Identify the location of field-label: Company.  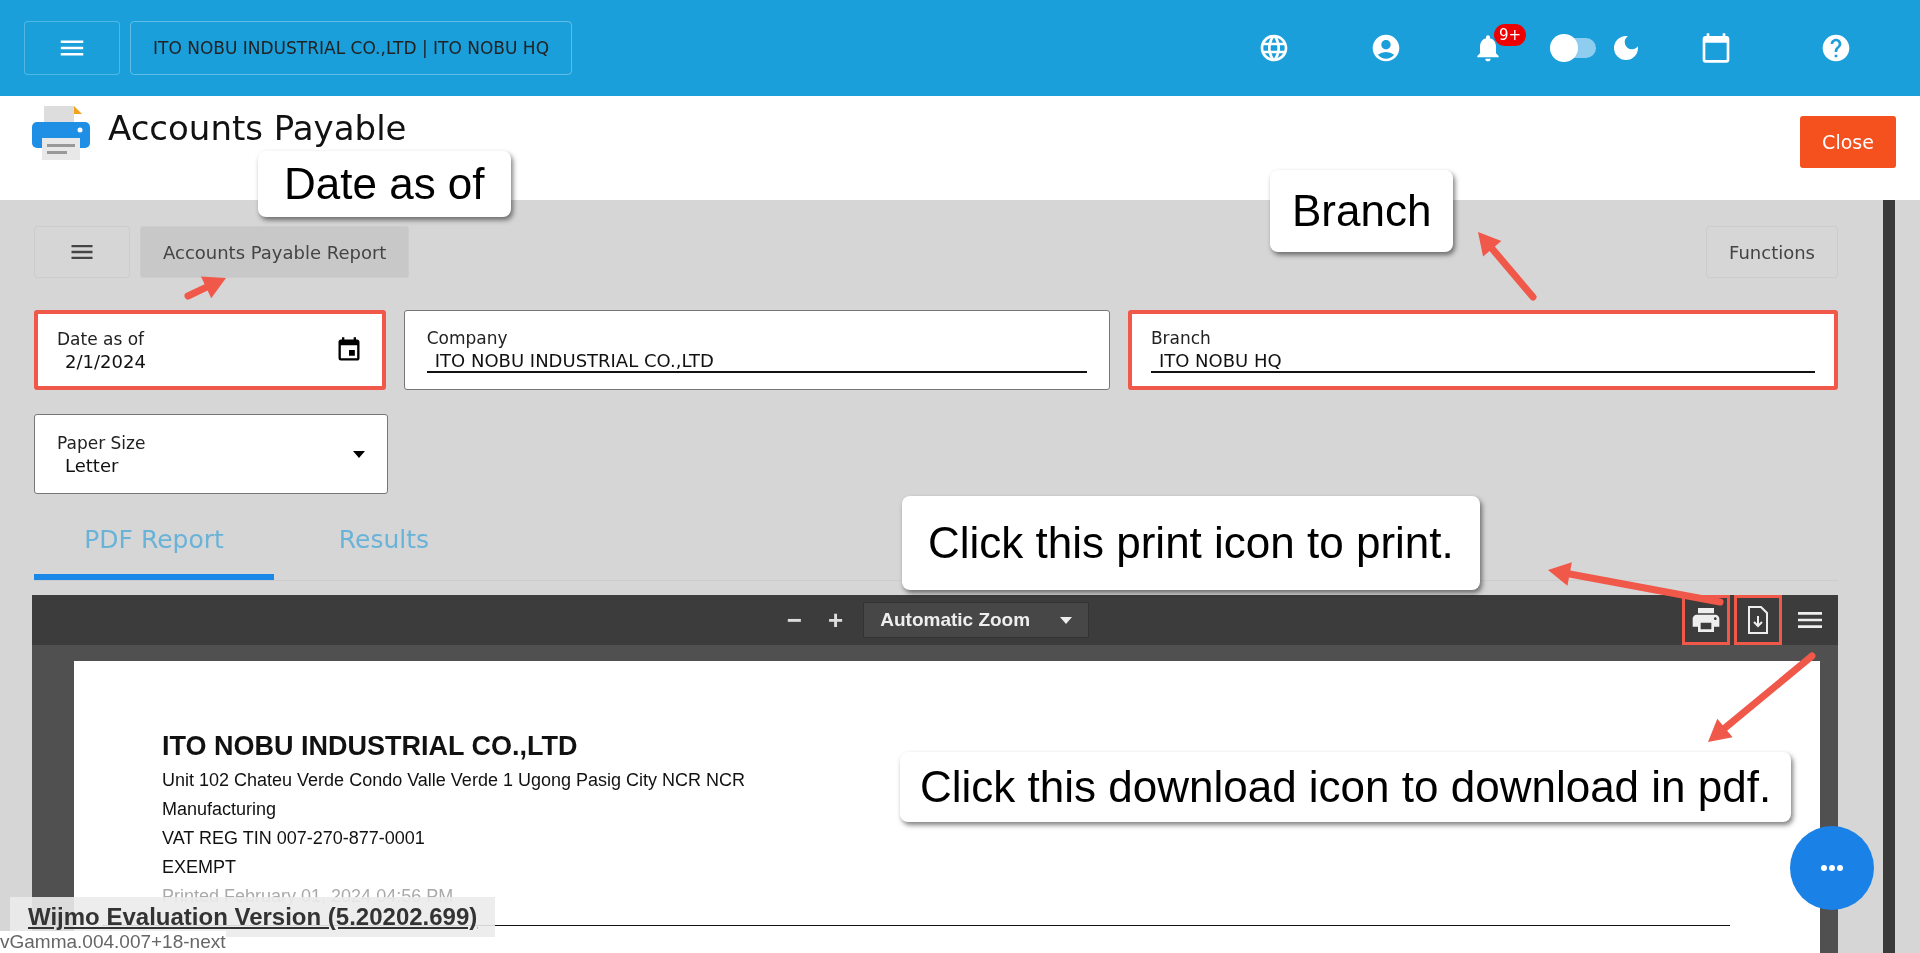
(467, 337).